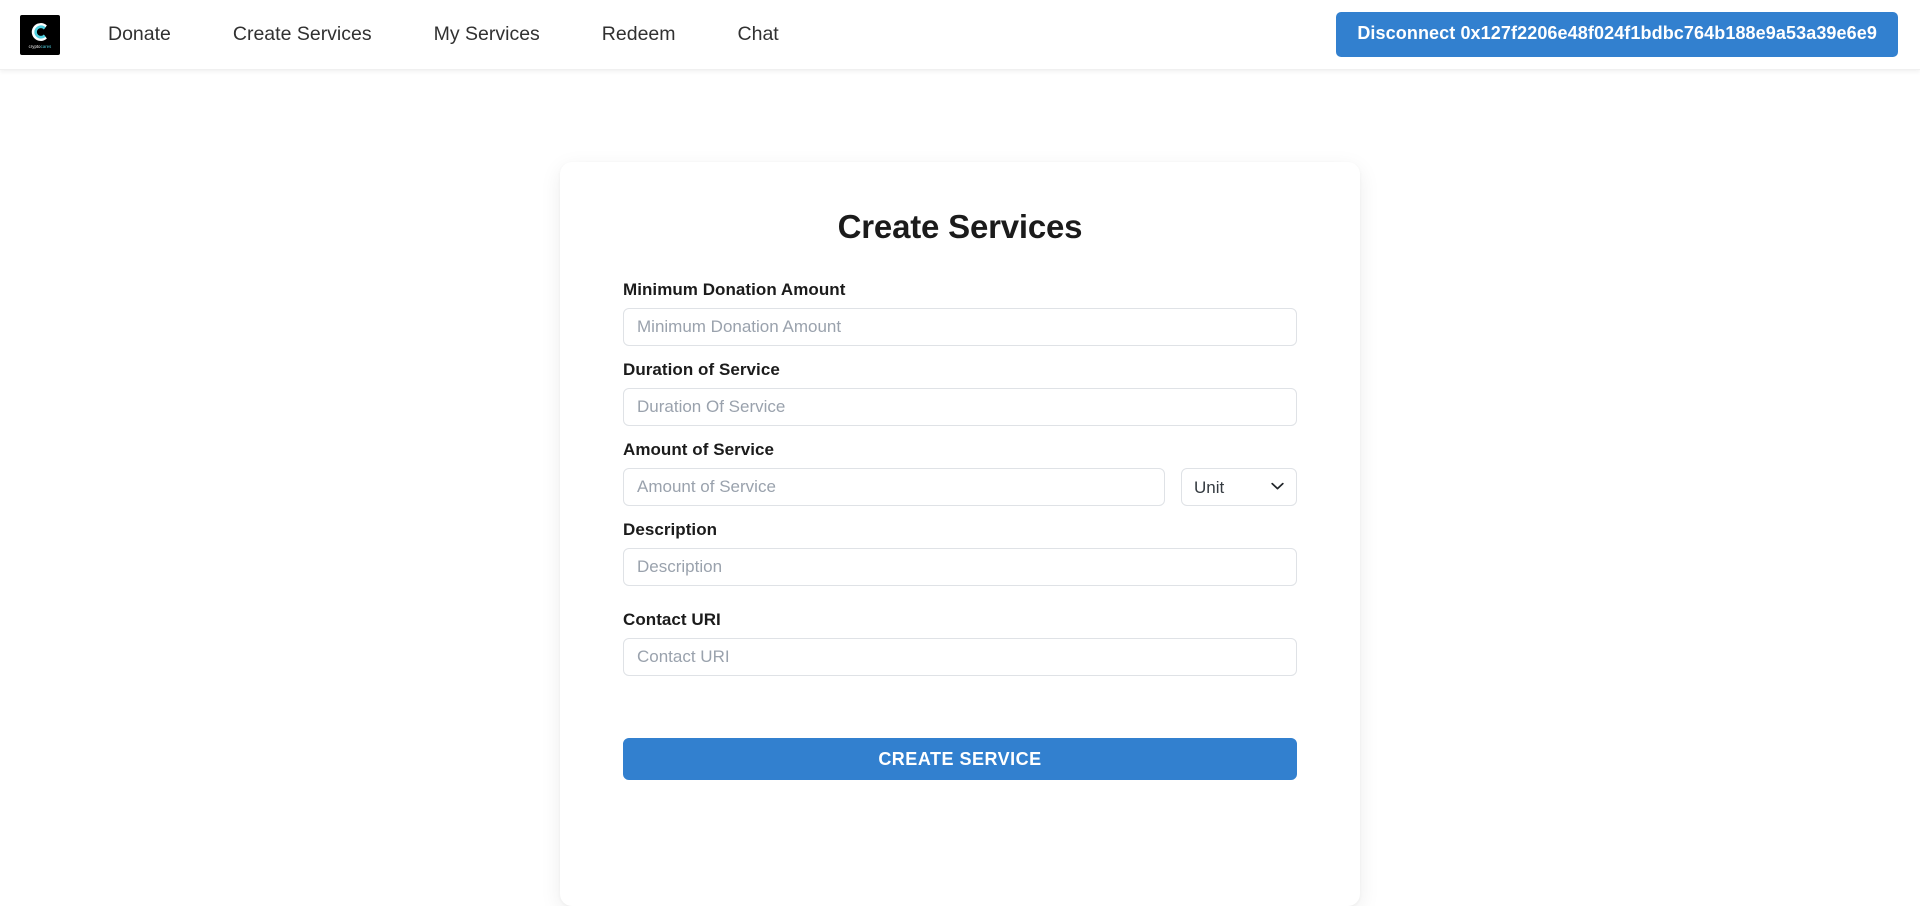 The height and width of the screenshot is (906, 1920). I want to click on label-duration-of-service: Duration of Service, so click(701, 369).